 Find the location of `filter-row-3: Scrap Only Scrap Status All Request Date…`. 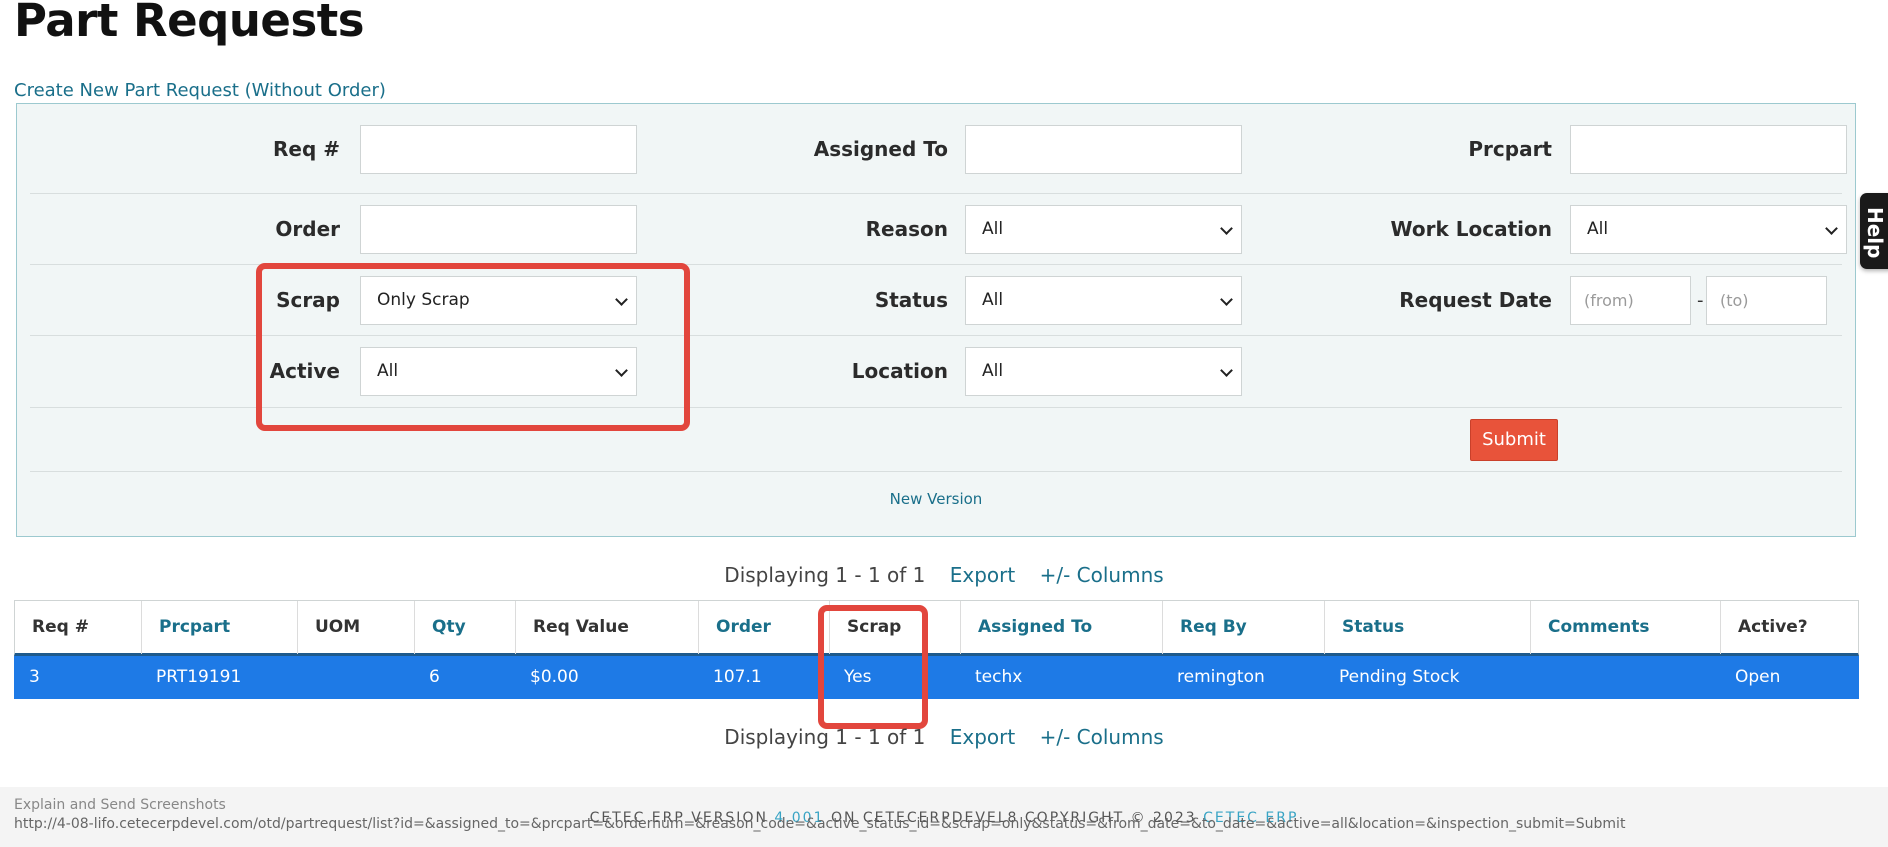

filter-row-3: Scrap Only Scrap Status All Request Date… is located at coordinates (936, 300).